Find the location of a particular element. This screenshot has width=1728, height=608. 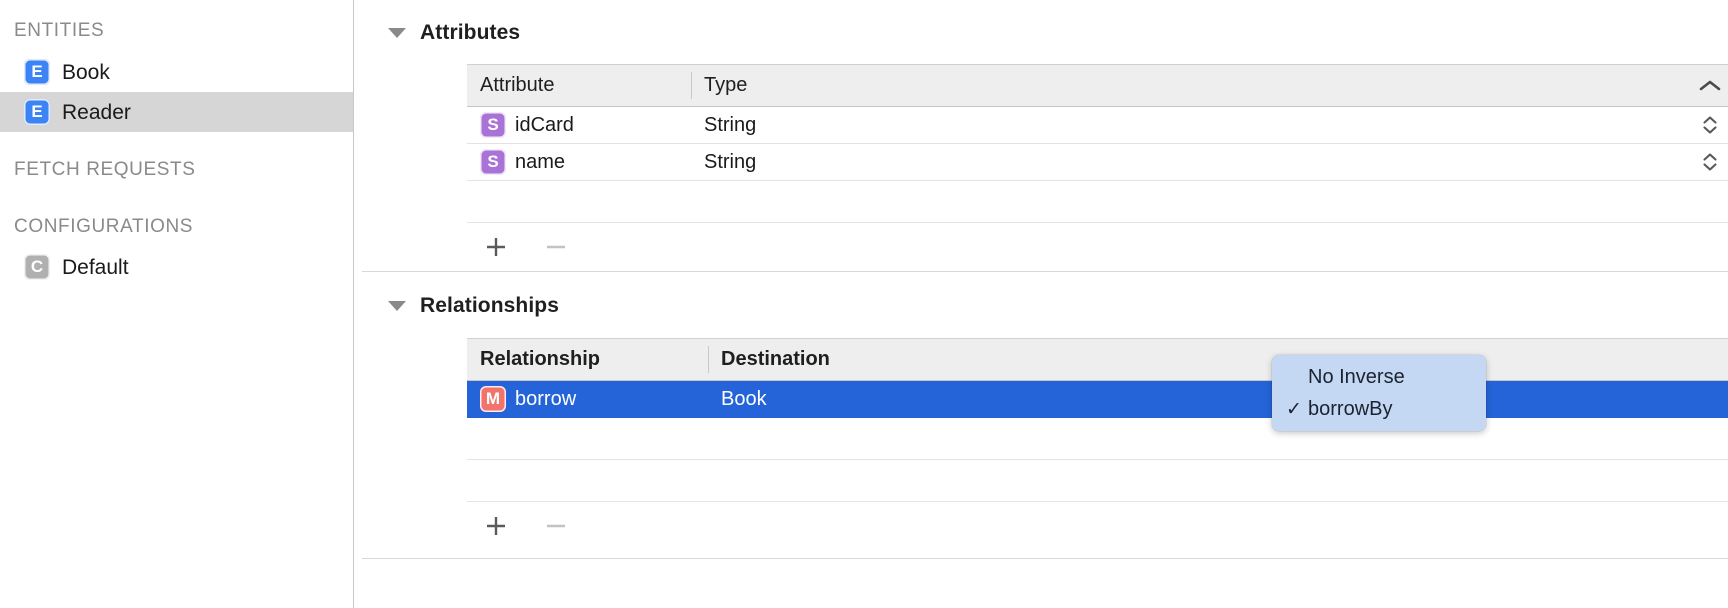

relationships-table-header: Relationship Destination is located at coordinates (1097, 360).